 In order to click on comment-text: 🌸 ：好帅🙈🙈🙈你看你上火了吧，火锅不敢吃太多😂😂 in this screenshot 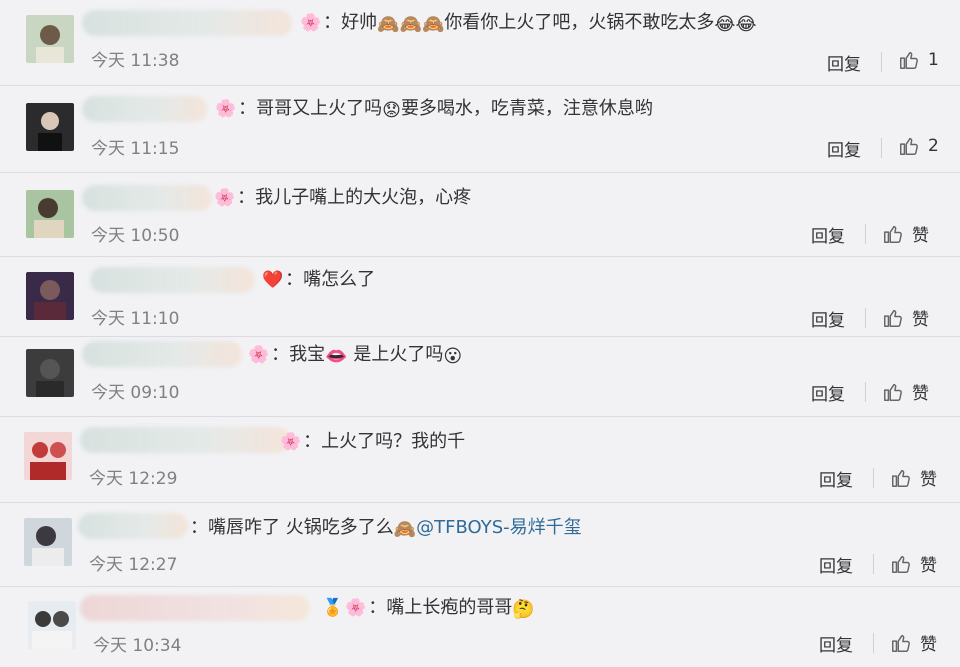, I will do `click(528, 24)`.